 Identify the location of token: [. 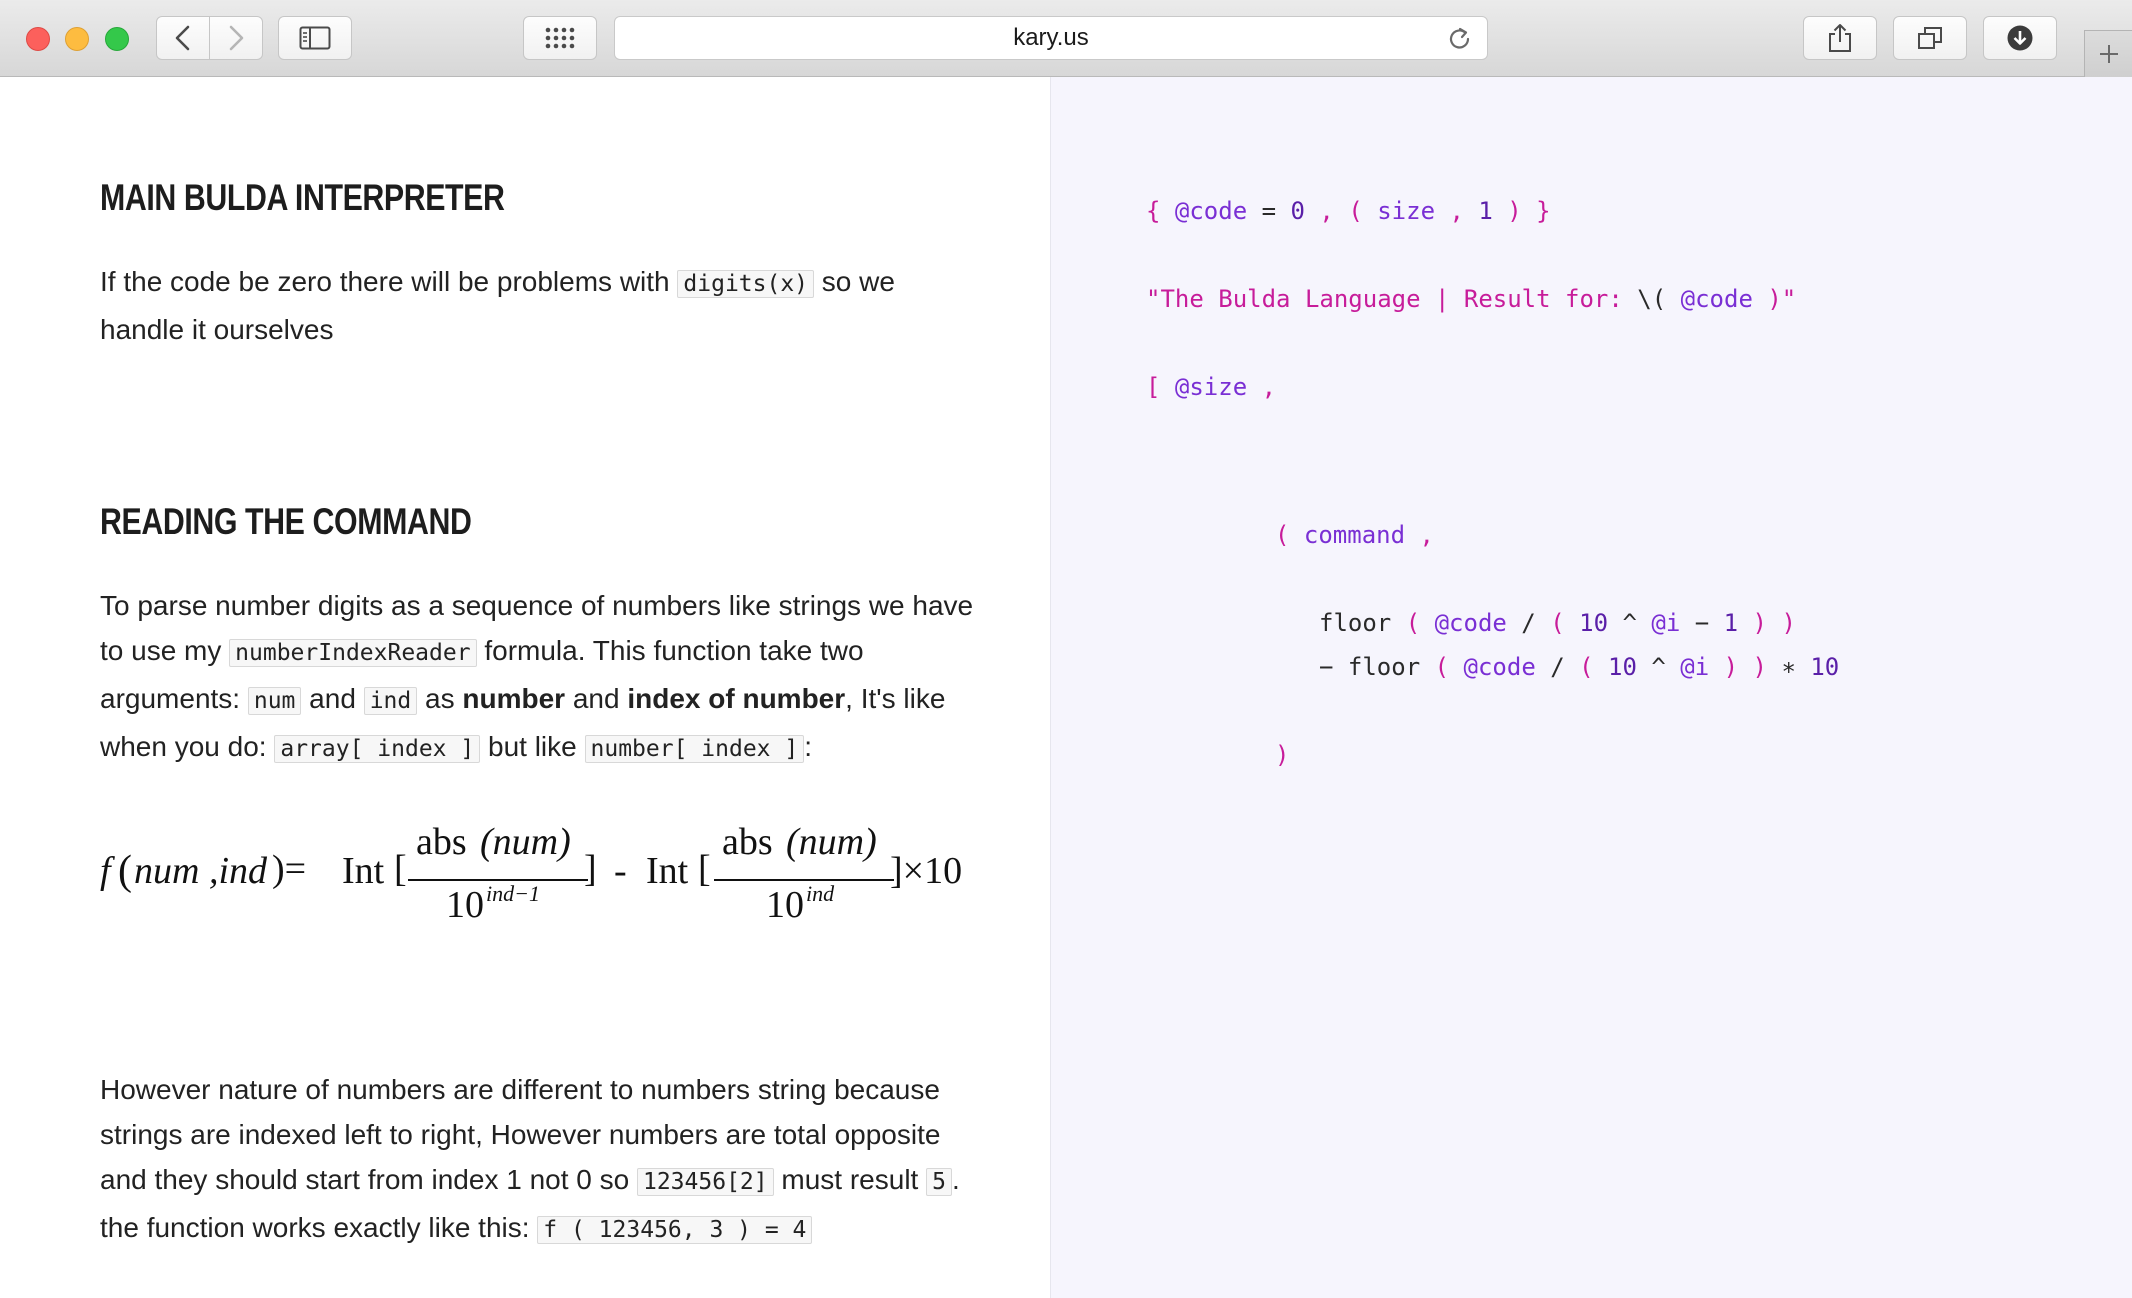
(1160, 387).